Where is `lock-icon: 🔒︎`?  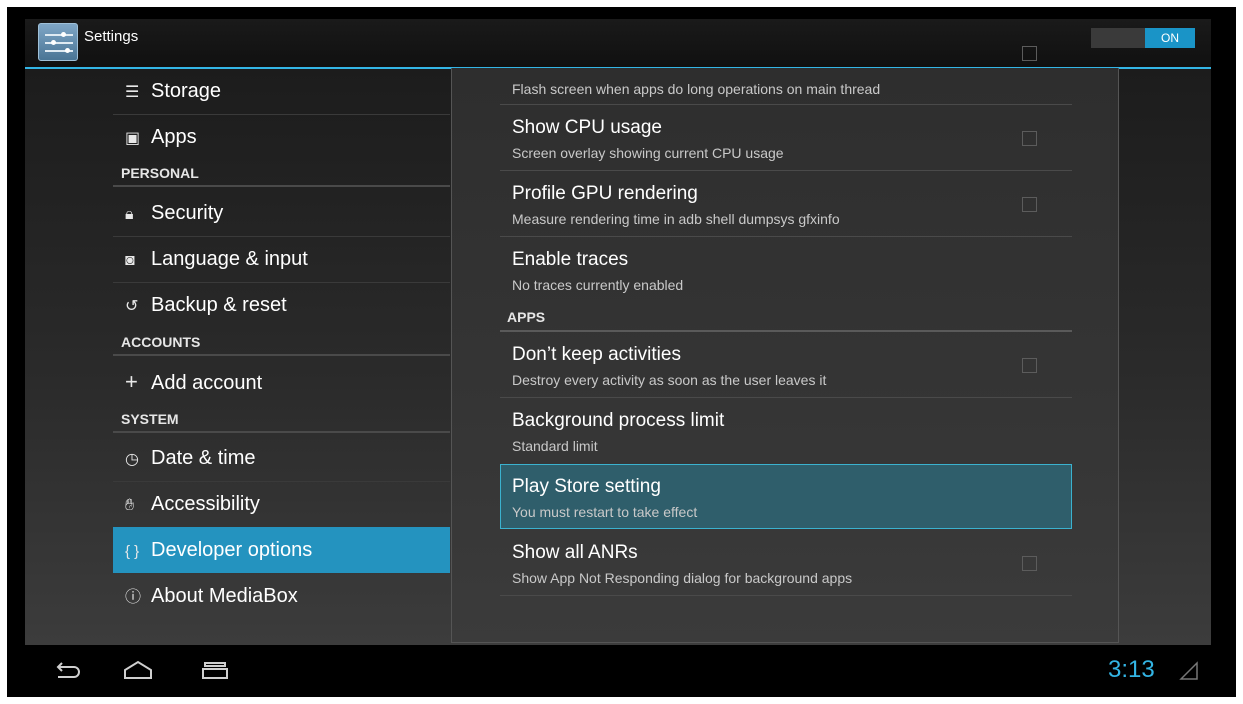 lock-icon: 🔒︎ is located at coordinates (129, 214).